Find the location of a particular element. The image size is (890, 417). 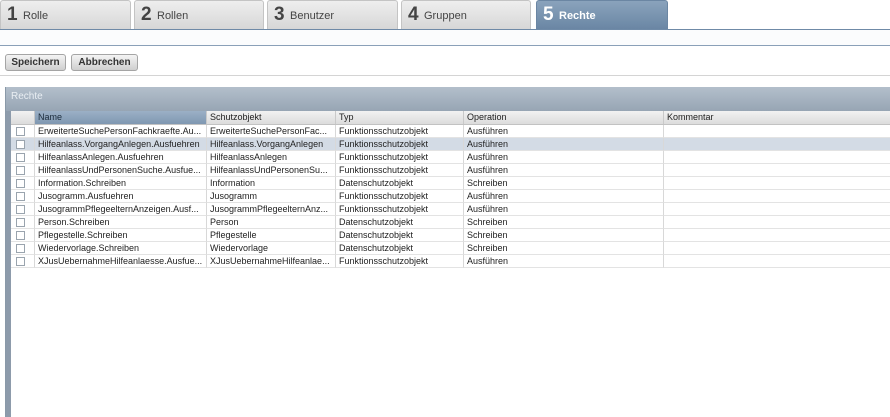

cell-schutzobjekt: Person is located at coordinates (271, 222).